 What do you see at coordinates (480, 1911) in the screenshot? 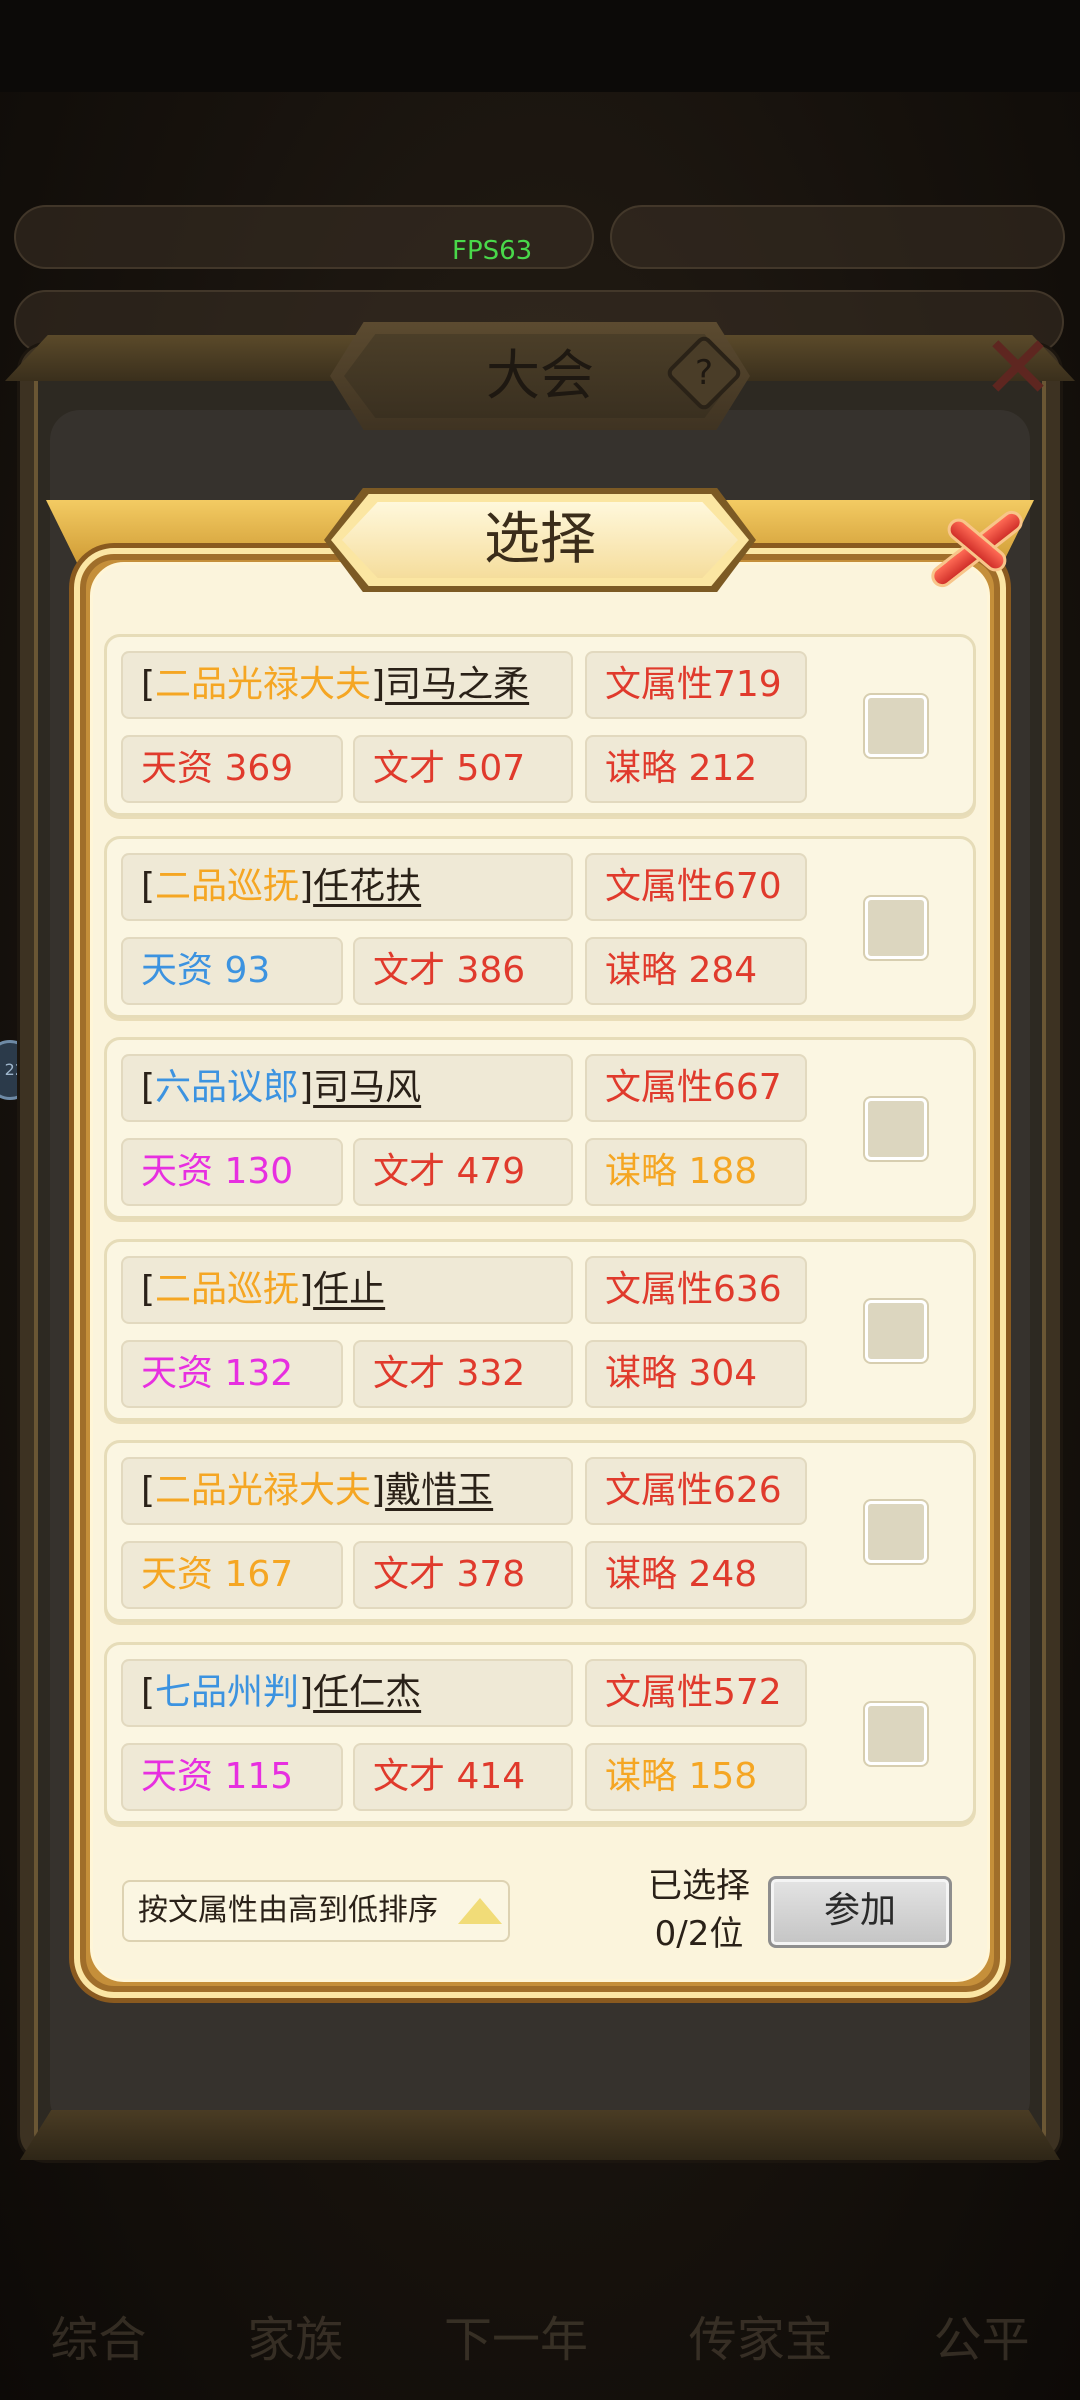
I see `sort-arrow-icon` at bounding box center [480, 1911].